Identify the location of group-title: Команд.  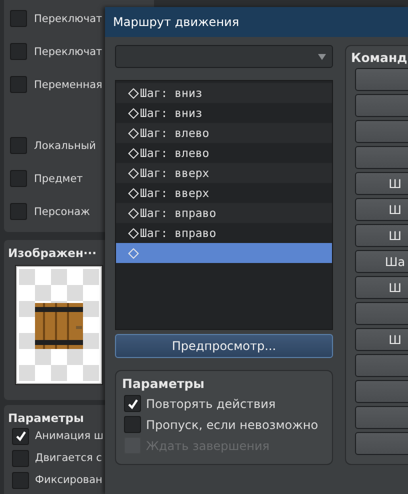
(379, 57).